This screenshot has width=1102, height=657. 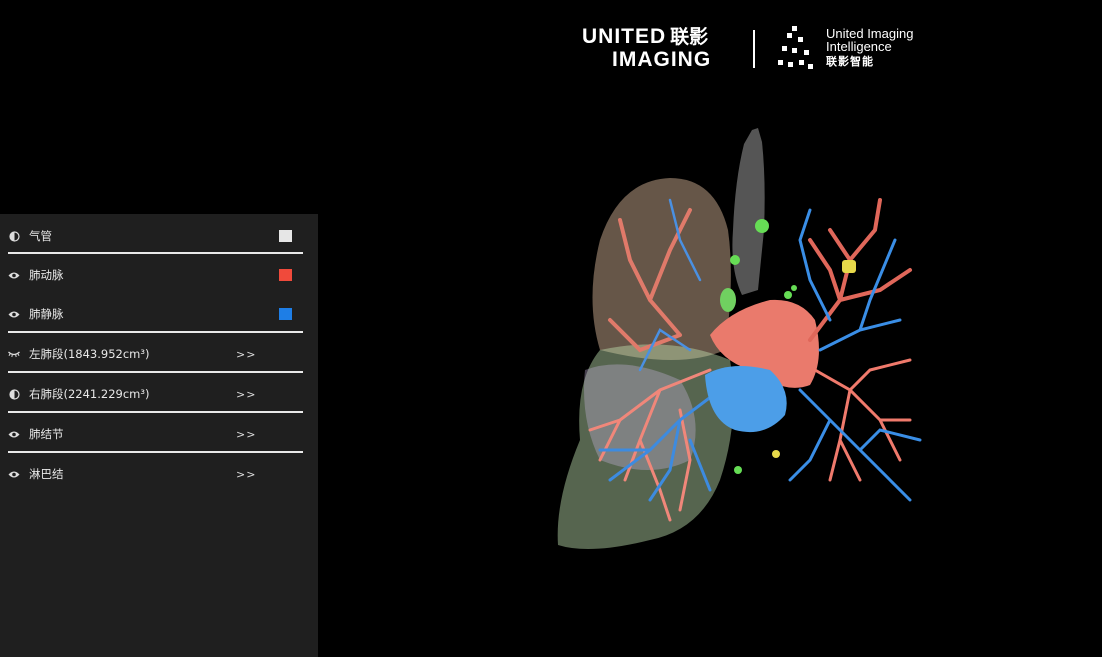 I want to click on trachea-model, so click(x=748, y=211).